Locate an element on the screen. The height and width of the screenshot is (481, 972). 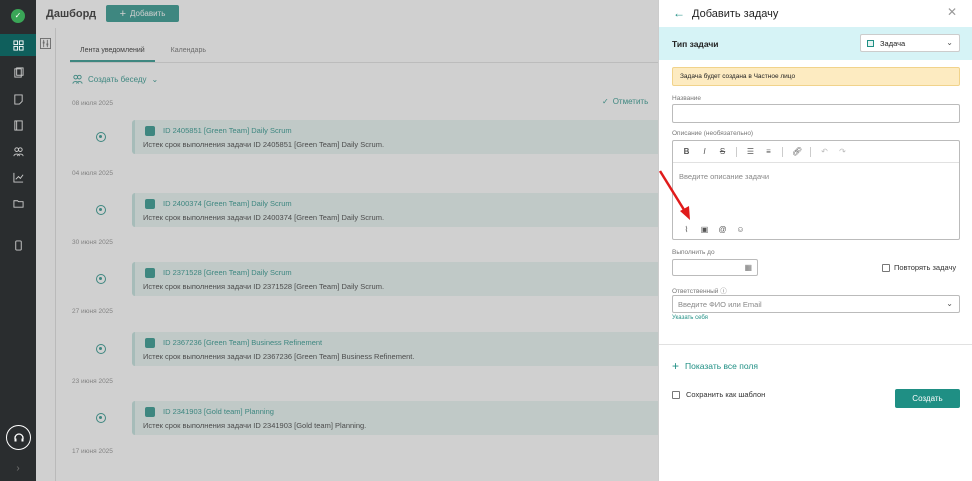
panel-title: Добавить задачу is located at coordinates (735, 14).